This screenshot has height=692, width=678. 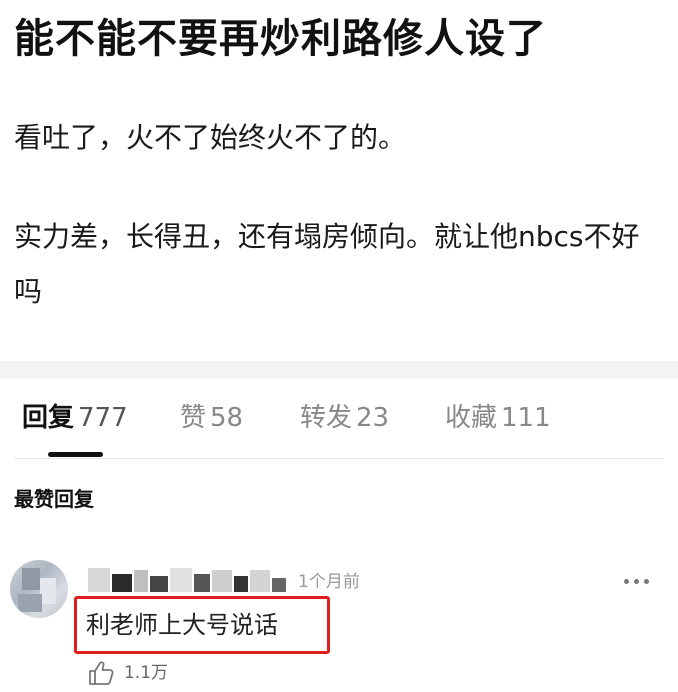 I want to click on tab-reposts: 转发 23, so click(x=344, y=418).